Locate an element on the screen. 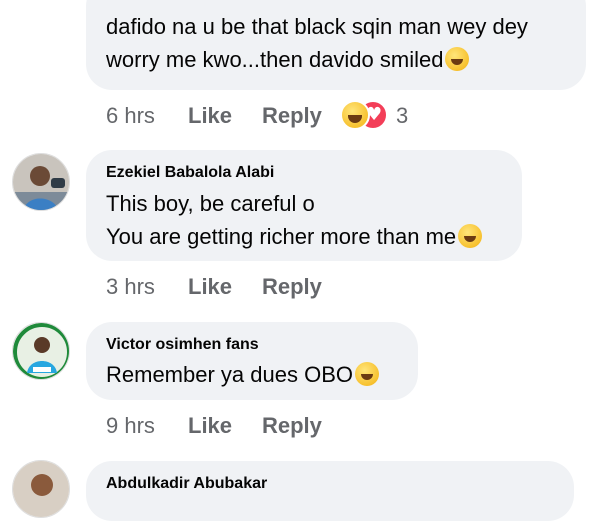 This screenshot has height=521, width=600. haha-reaction-icon is located at coordinates (355, 115).